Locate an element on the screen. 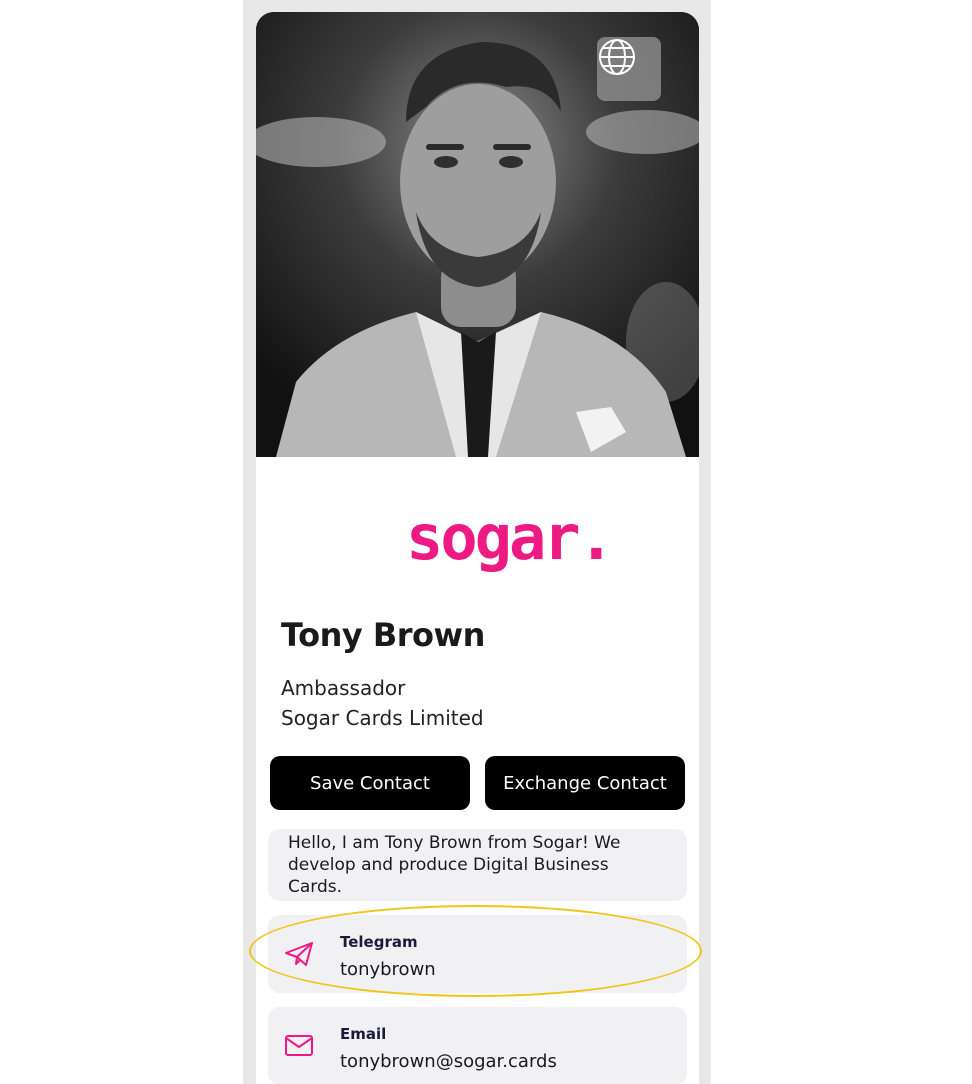 The width and height of the screenshot is (972, 1084). brand-logo: sogar. is located at coordinates (531, 539).